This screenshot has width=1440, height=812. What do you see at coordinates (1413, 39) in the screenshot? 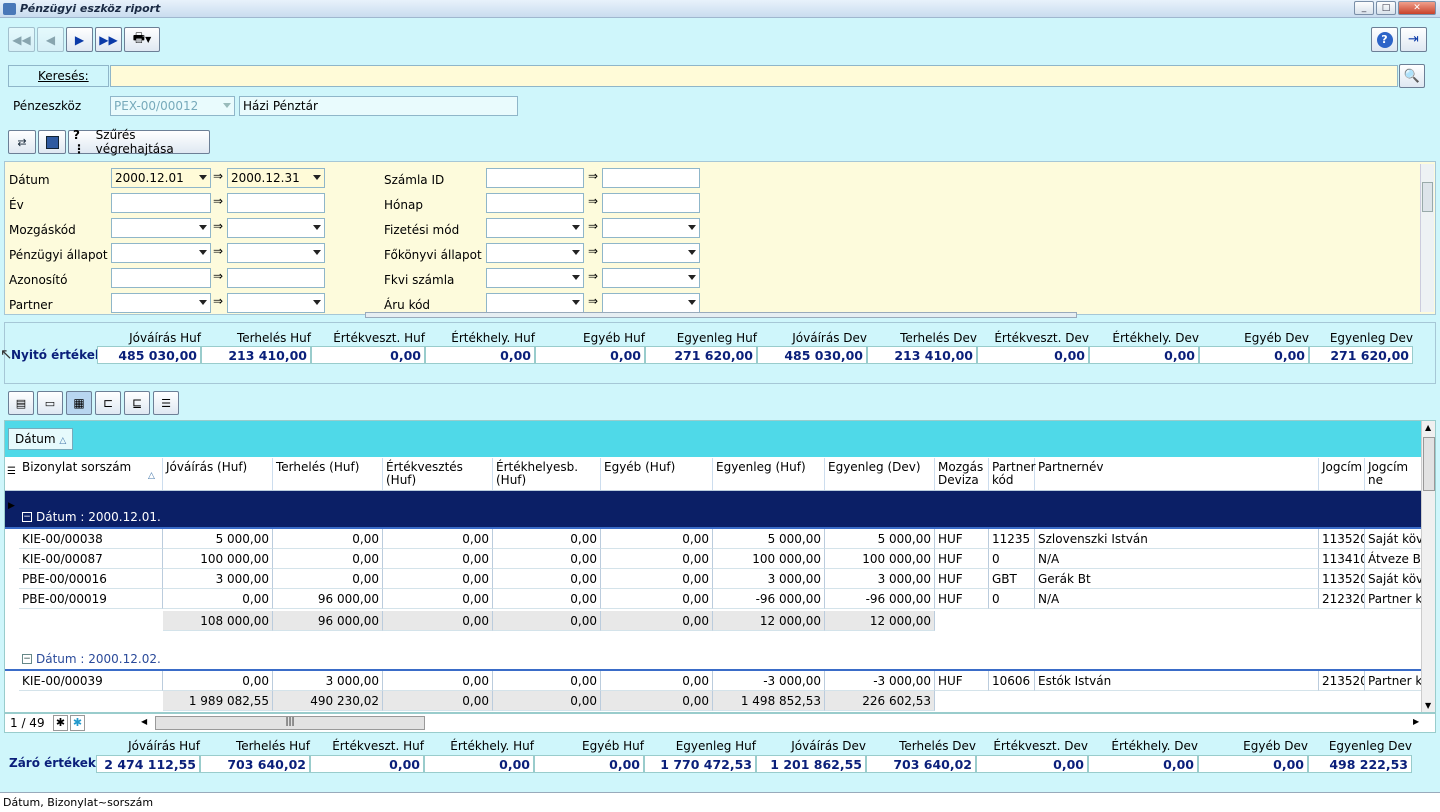
I see `exit-button: ⇥` at bounding box center [1413, 39].